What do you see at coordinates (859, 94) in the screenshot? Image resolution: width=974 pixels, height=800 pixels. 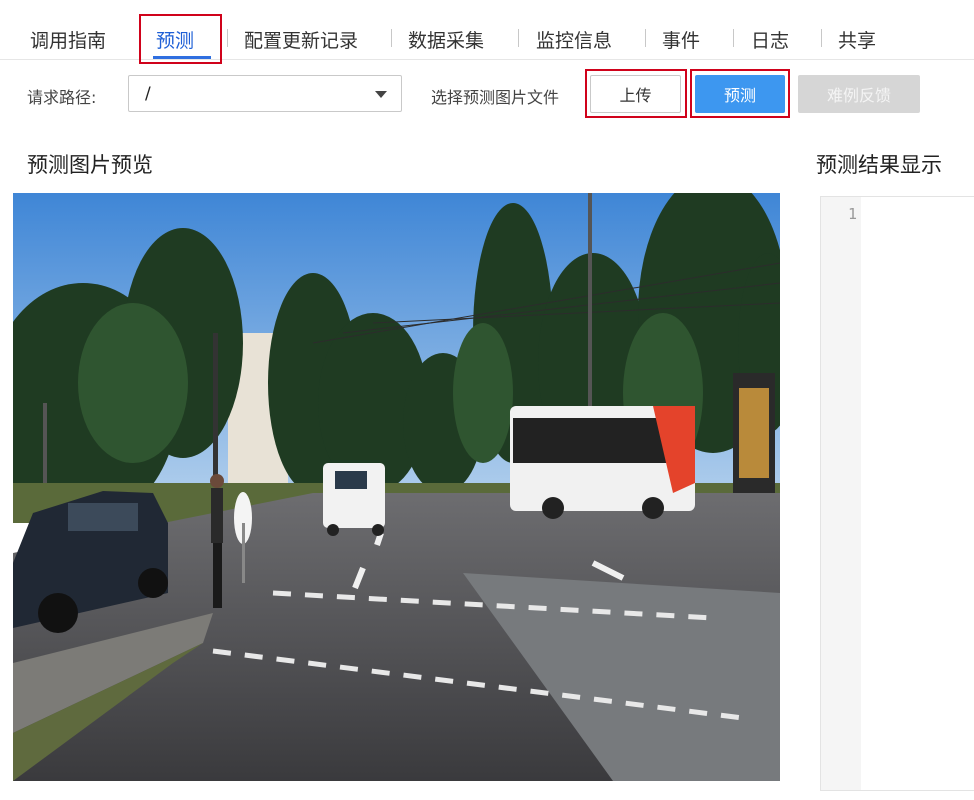 I see `hard-example-feedback-button: 难例反馈` at bounding box center [859, 94].